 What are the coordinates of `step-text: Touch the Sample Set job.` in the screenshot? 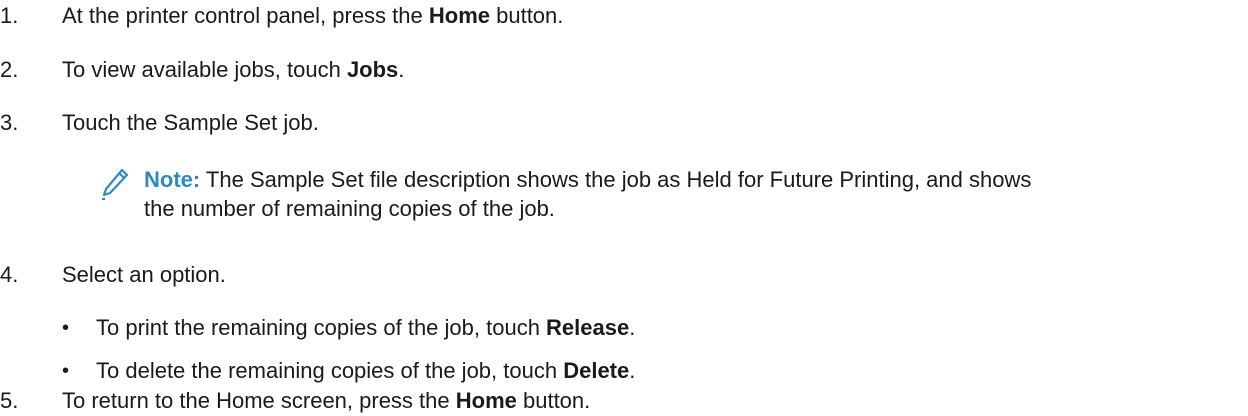 It's located at (190, 123).